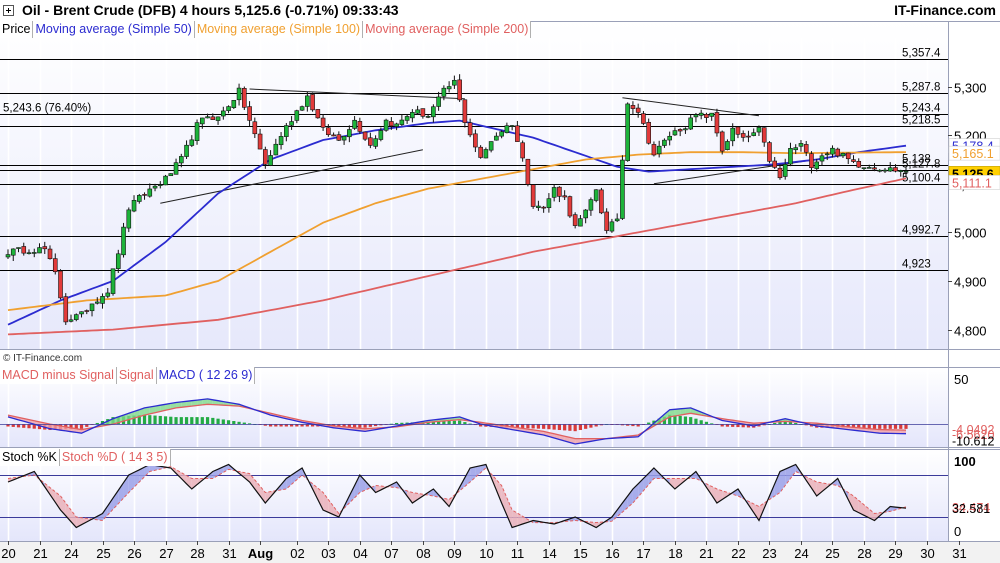 This screenshot has height=563, width=1000. Describe the element at coordinates (921, 88) in the screenshot. I see `level-label: 5,287.8` at that location.